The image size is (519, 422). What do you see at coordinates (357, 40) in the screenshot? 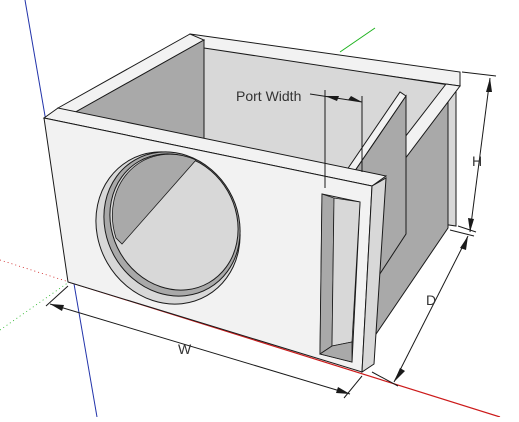
I see `green-axis` at bounding box center [357, 40].